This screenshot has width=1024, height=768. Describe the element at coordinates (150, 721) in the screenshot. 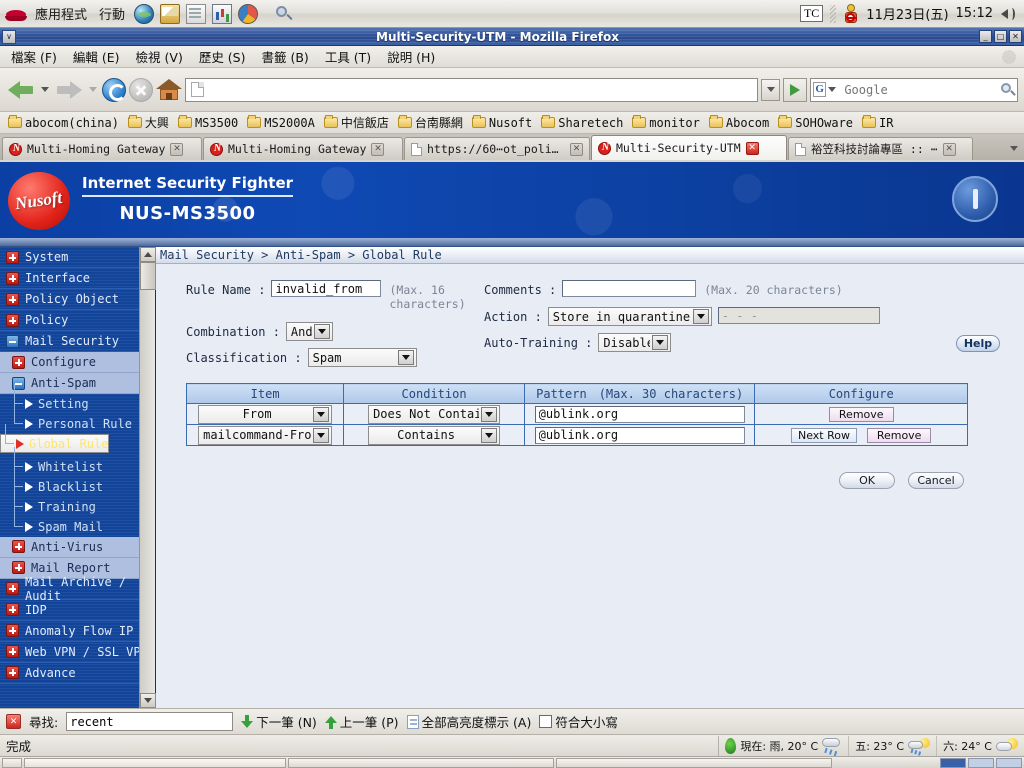

I see `find-input` at that location.